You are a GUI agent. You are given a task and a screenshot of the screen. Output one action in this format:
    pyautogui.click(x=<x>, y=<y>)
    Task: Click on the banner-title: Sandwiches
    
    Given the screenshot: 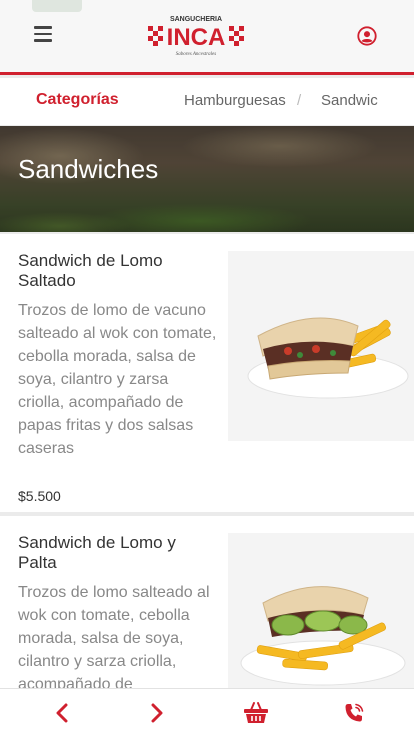 What is the action you would take?
    pyautogui.click(x=88, y=169)
    